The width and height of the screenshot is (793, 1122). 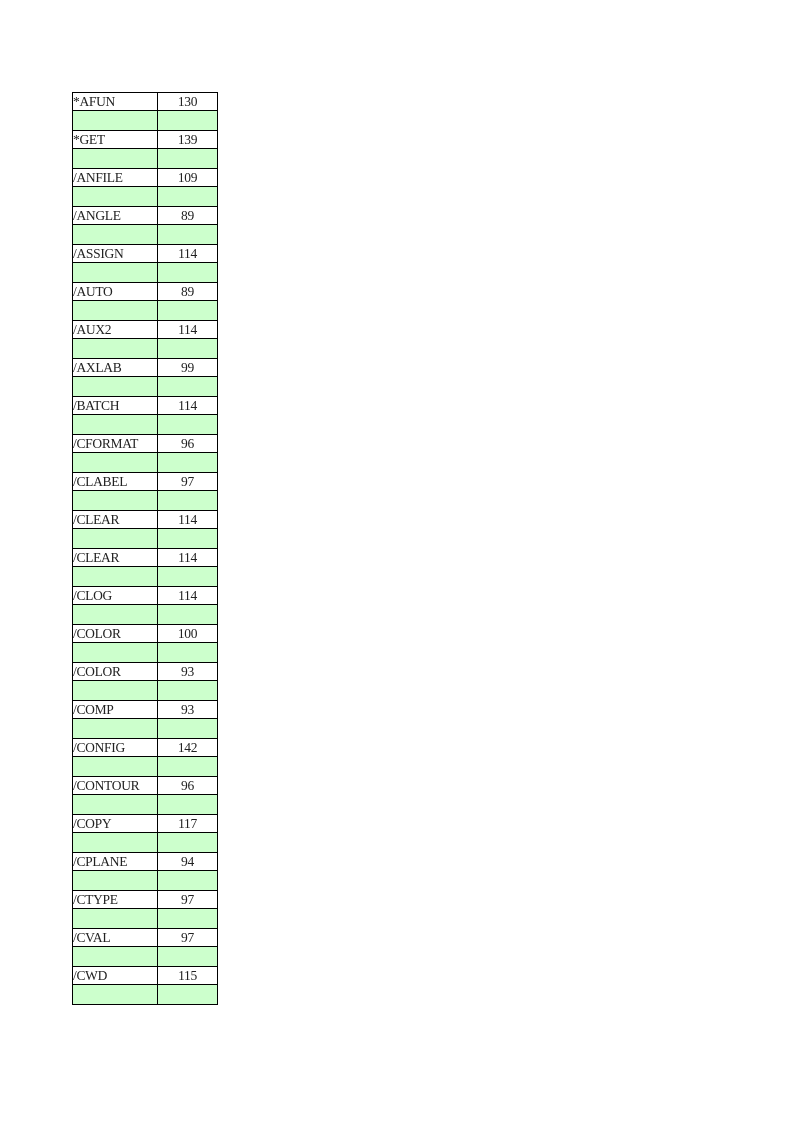 I want to click on command-name-cell: /CONTOUR, so click(x=115, y=785).